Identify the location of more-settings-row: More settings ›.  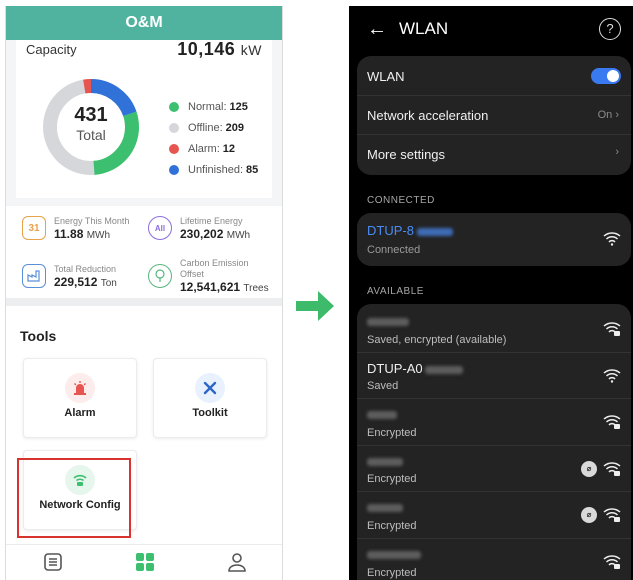
(494, 154).